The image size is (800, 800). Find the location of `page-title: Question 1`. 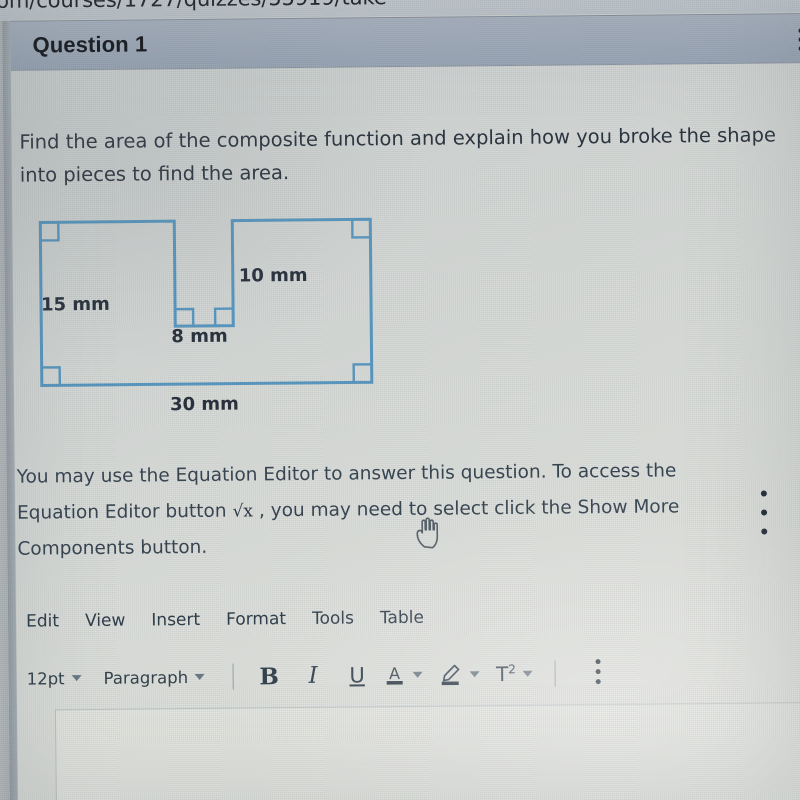

page-title: Question 1 is located at coordinates (90, 44).